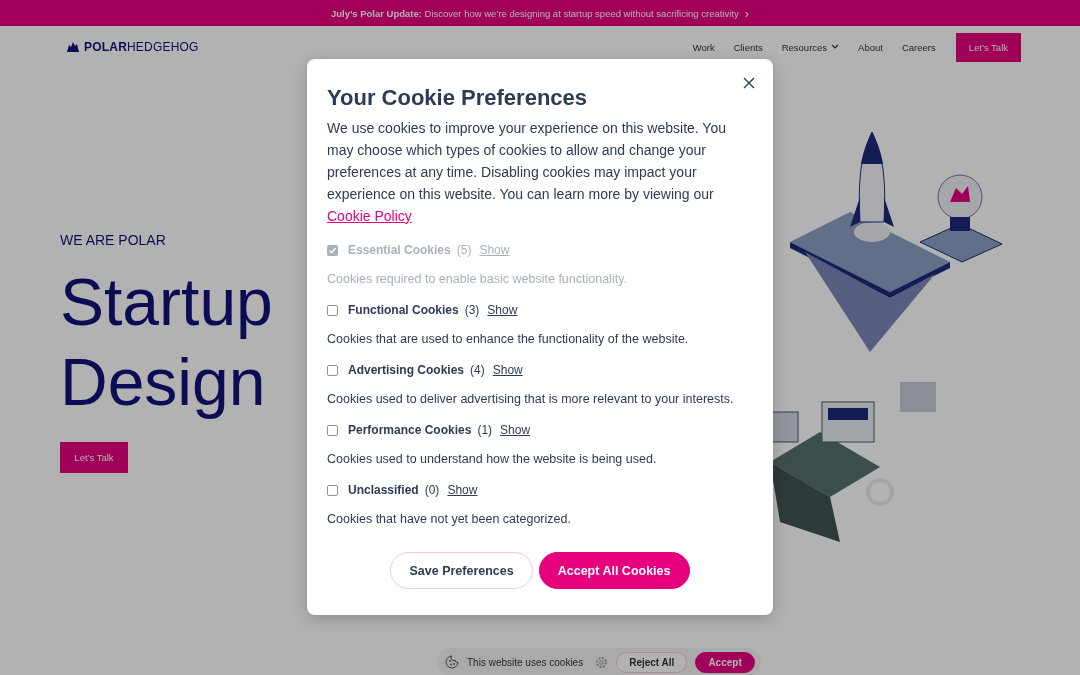 Image resolution: width=1080 pixels, height=675 pixels. Describe the element at coordinates (534, 13) in the screenshot. I see `announcement-text: July’s Polar Update: Discover how we’re designing at startup speed without sacrificing creativity` at that location.